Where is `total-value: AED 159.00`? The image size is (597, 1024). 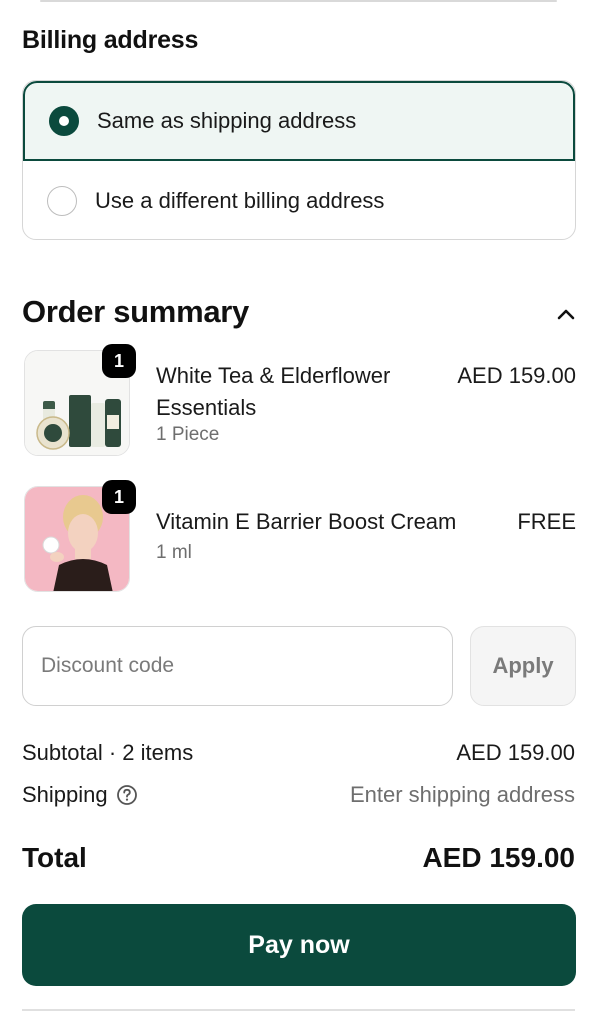
total-value: AED 159.00 is located at coordinates (498, 857).